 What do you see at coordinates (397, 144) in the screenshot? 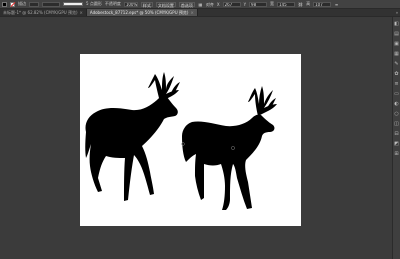
I see `pathfinder-icon: ◩` at bounding box center [397, 144].